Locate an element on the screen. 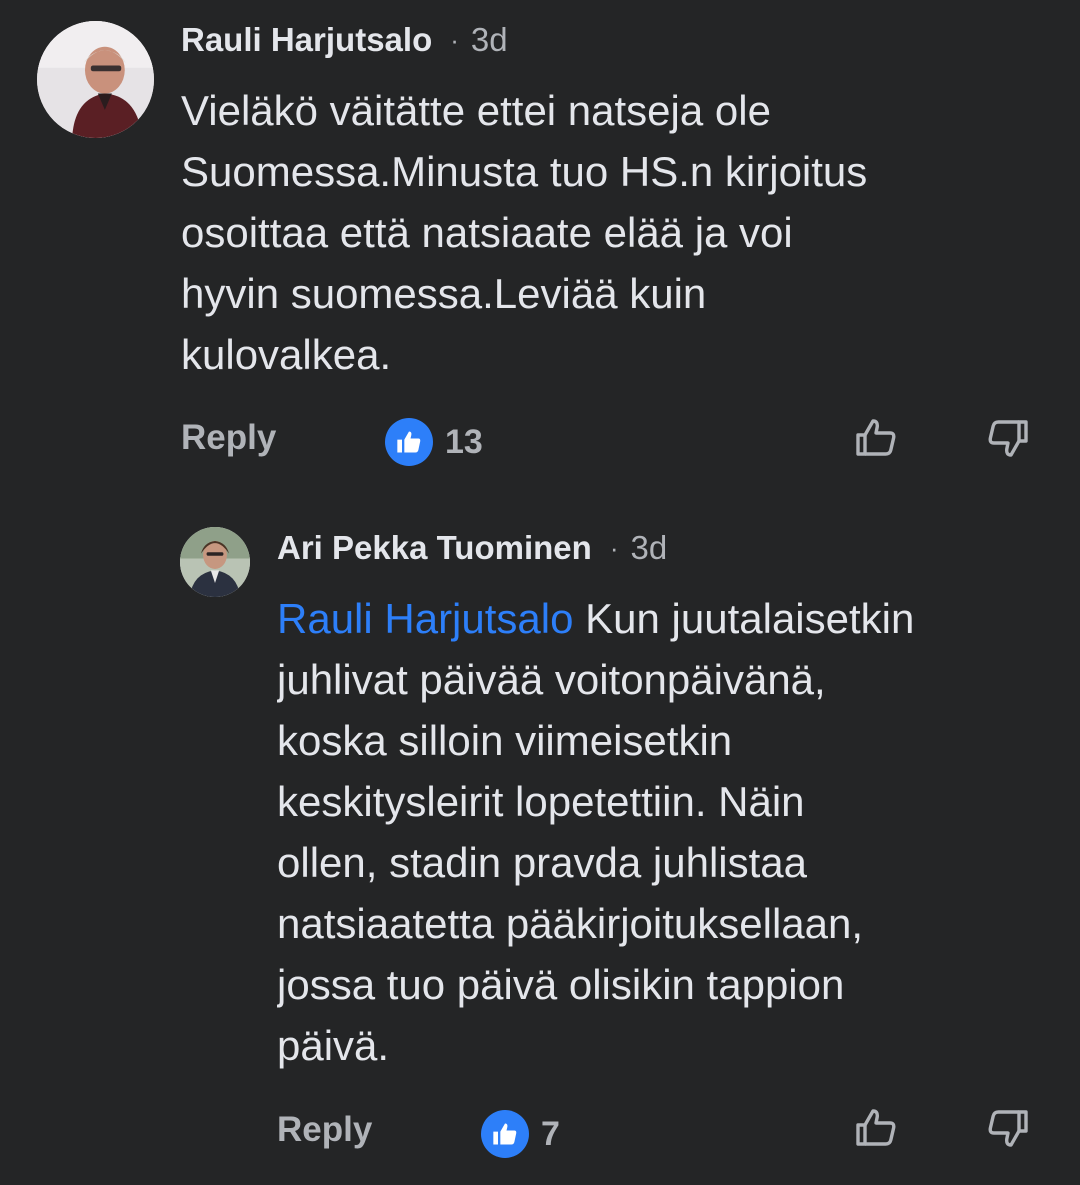 The image size is (1080, 1185). like-count: 13 is located at coordinates (464, 441).